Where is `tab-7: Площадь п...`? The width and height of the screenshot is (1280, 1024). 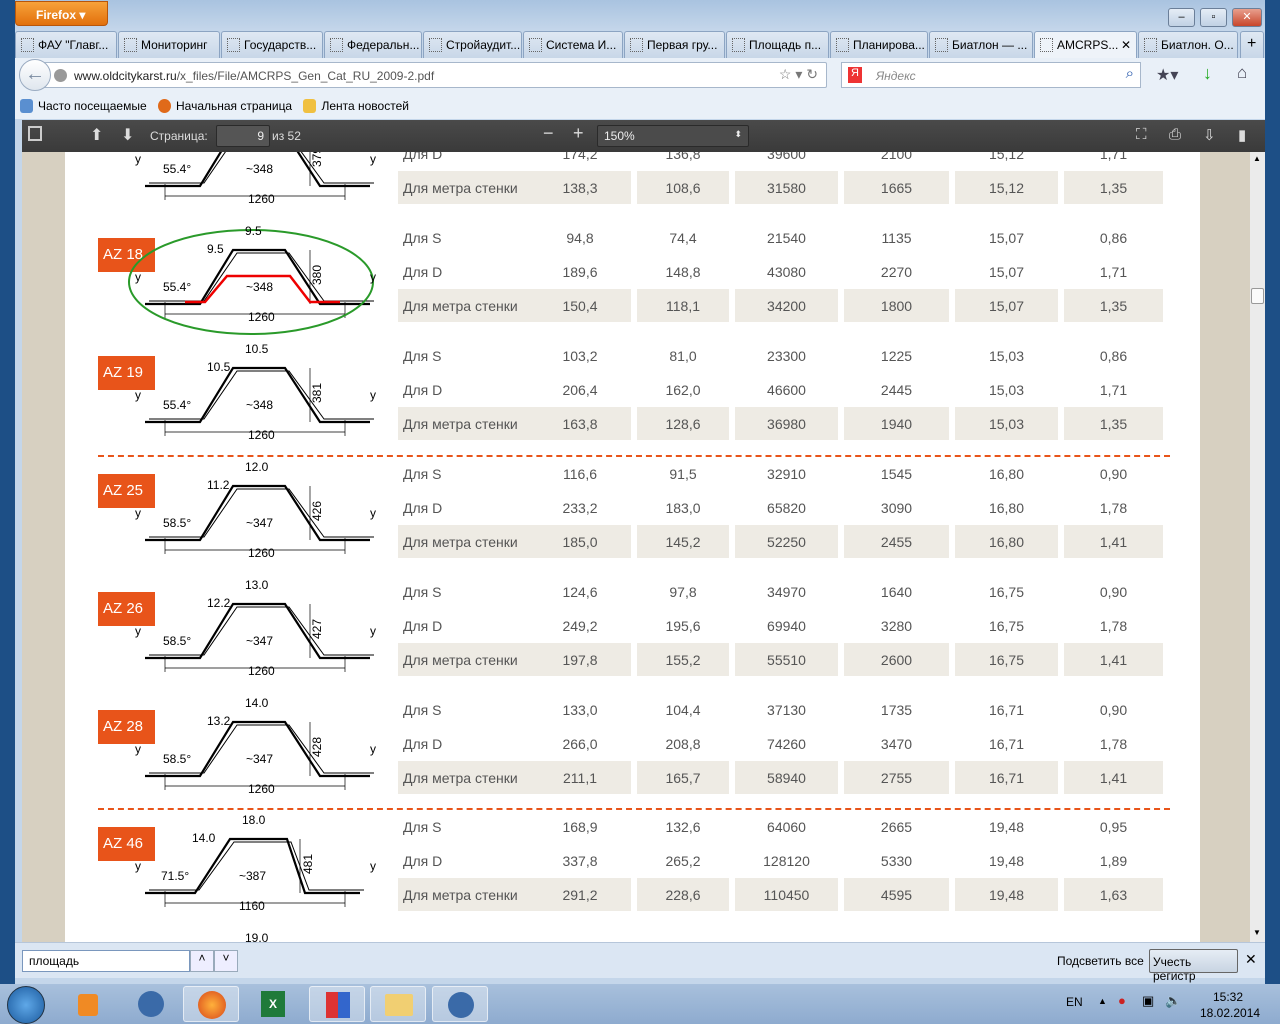
tab-7: Площадь п... is located at coordinates (777, 44).